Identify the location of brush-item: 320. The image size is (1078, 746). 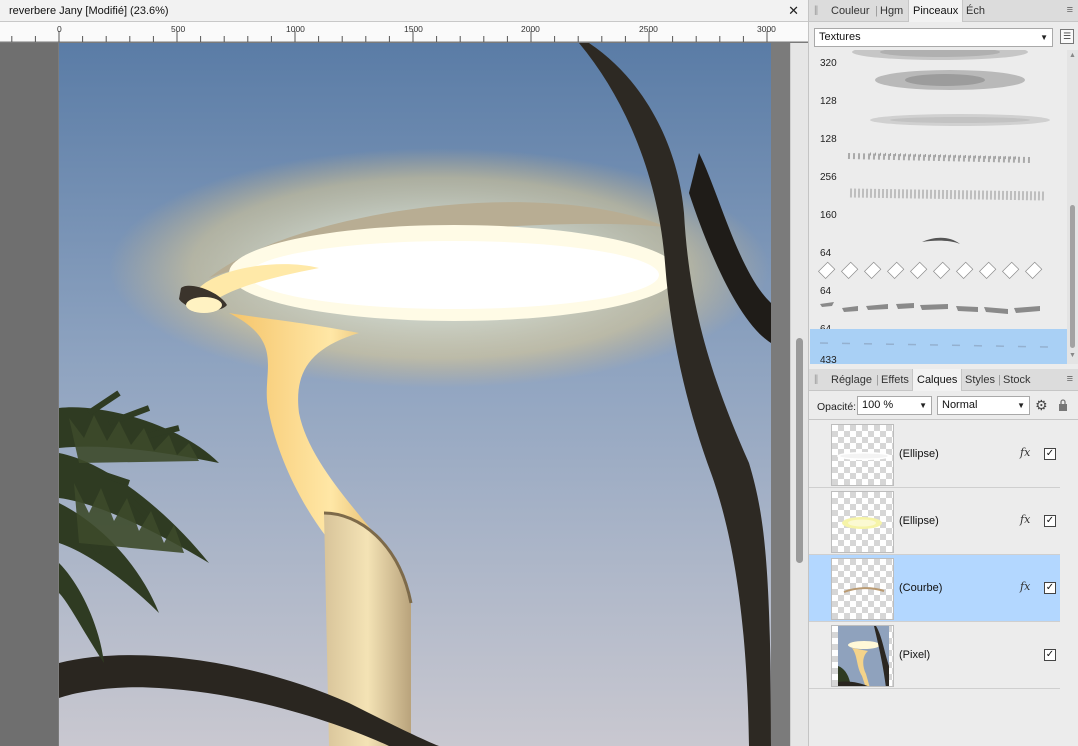
(938, 60).